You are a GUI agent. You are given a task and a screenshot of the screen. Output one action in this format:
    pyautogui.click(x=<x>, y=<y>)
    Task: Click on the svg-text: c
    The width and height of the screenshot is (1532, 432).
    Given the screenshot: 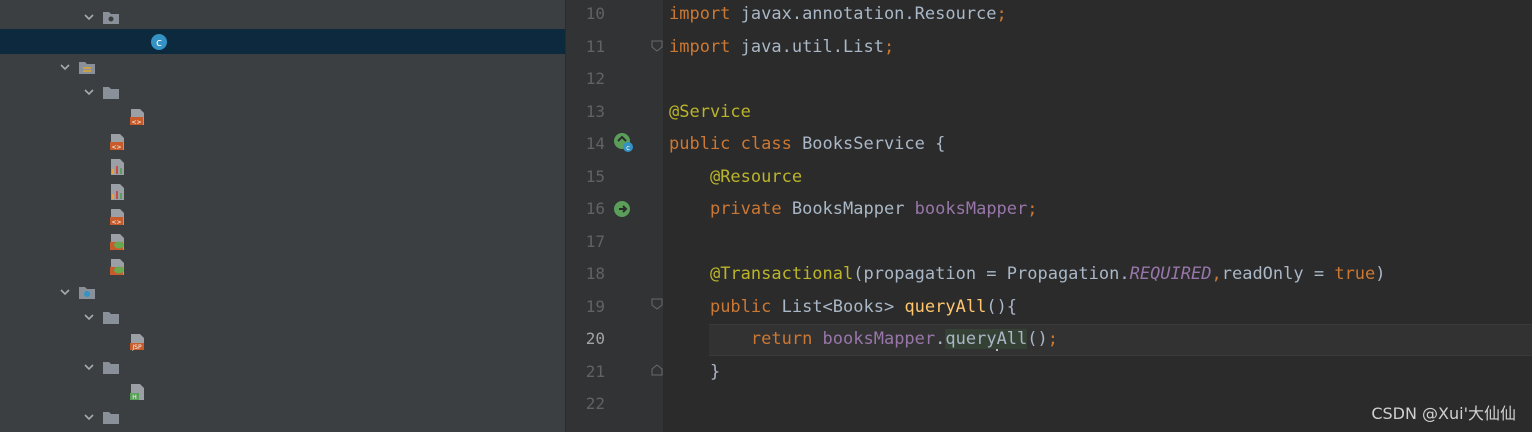 What is the action you would take?
    pyautogui.click(x=159, y=42)
    